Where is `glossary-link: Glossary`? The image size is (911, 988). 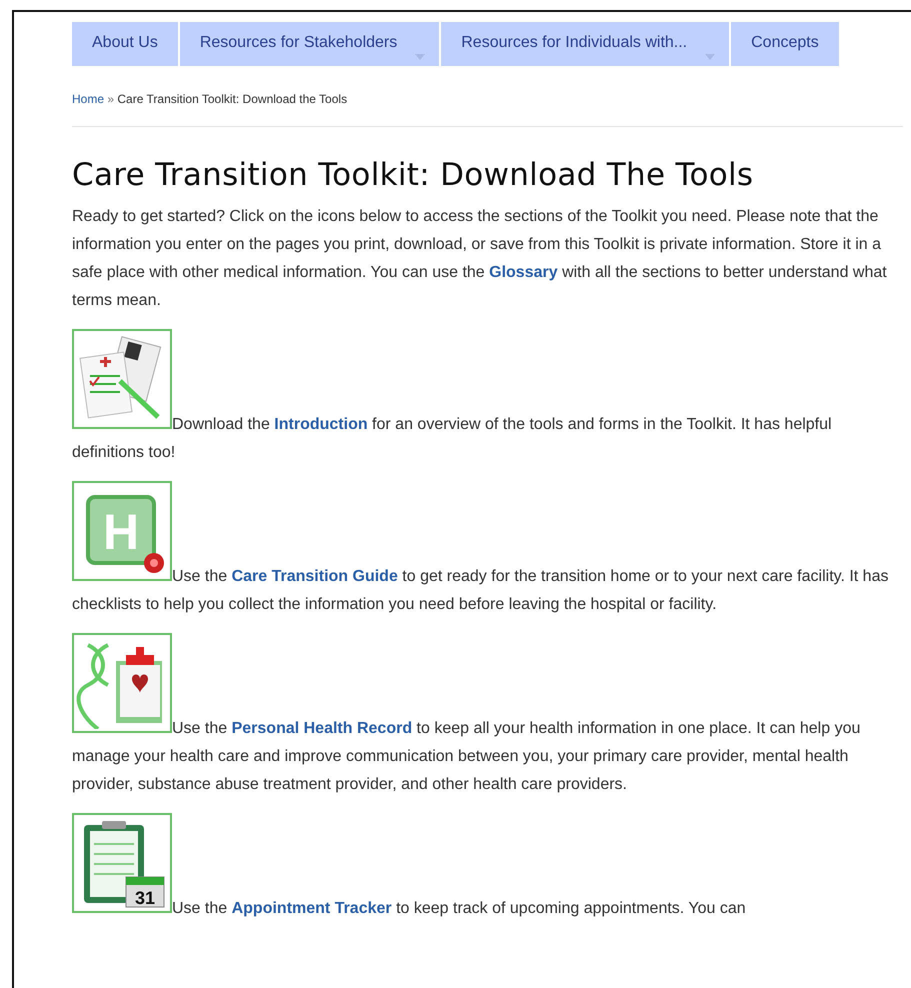 glossary-link: Glossary is located at coordinates (523, 272).